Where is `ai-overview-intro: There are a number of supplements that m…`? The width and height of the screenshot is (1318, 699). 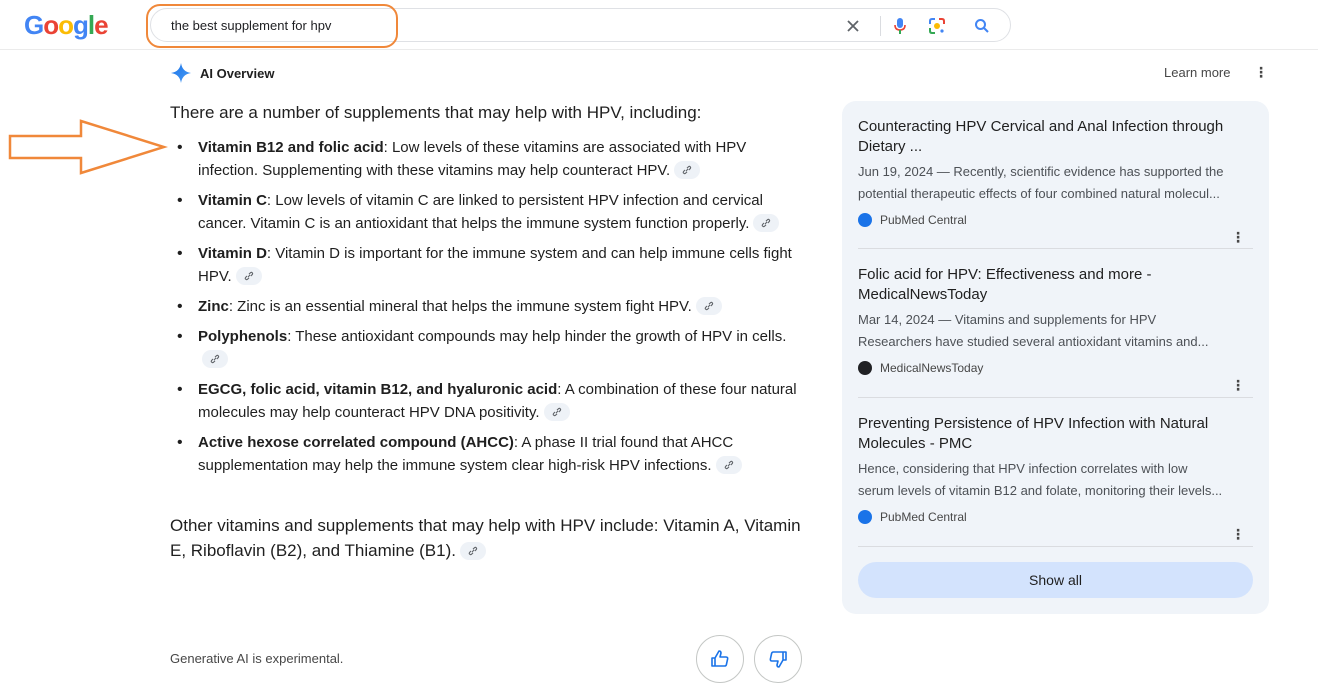
ai-overview-intro: There are a number of supplements that m… is located at coordinates (436, 112).